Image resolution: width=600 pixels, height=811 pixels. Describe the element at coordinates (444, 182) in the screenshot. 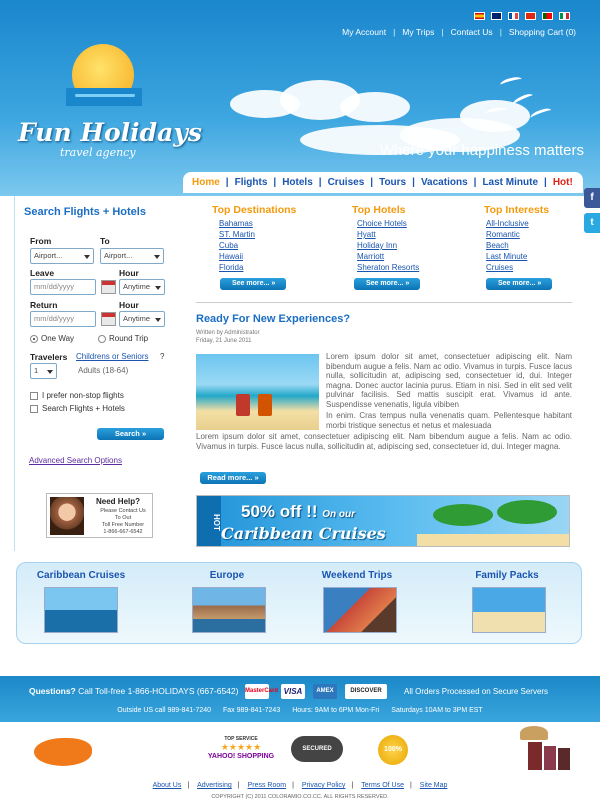

I see `nav-vacations: Vacations` at that location.